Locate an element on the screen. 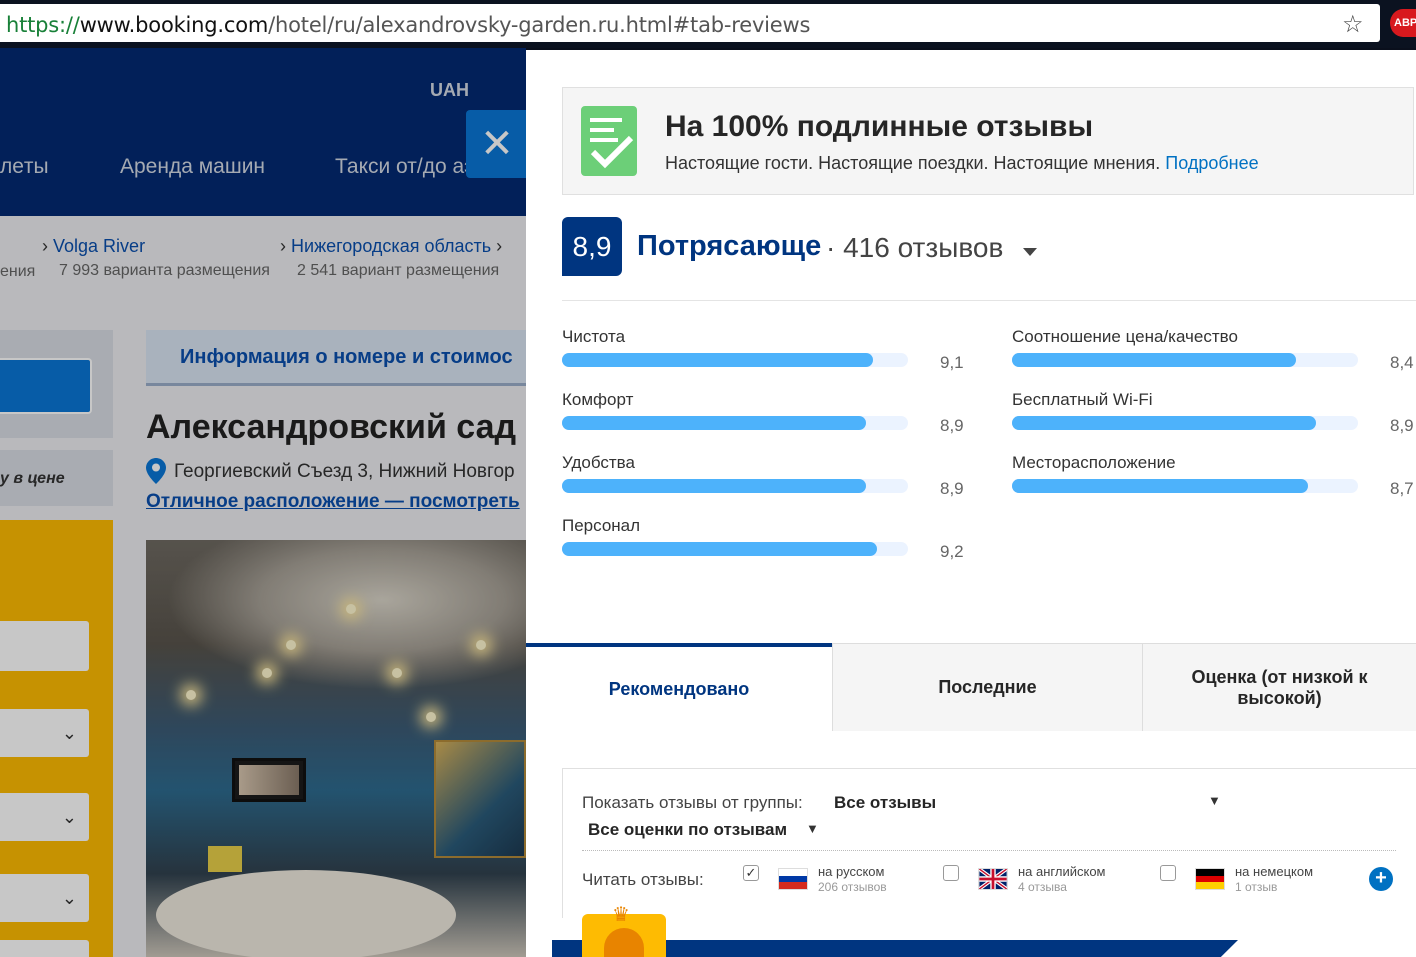 This screenshot has width=1416, height=957. checkbox-german is located at coordinates (1168, 873).